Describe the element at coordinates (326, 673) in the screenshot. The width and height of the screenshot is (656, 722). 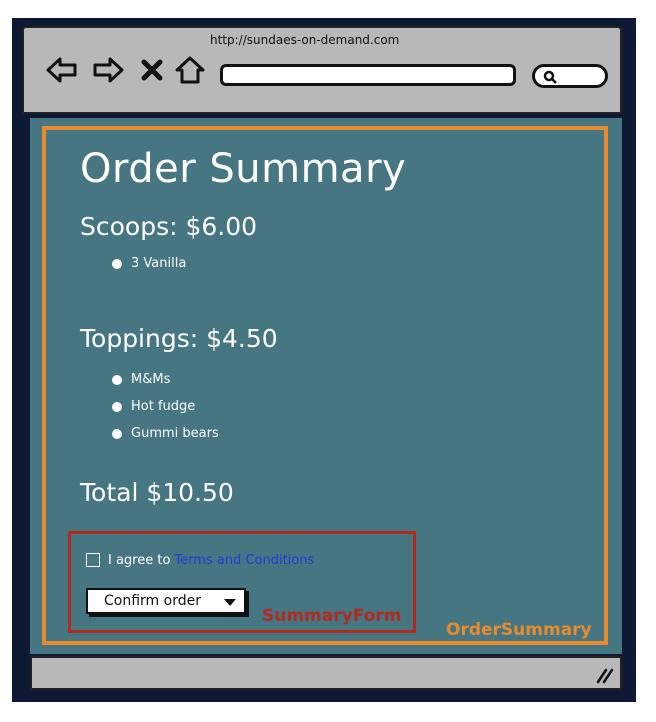
I see `status-bar` at that location.